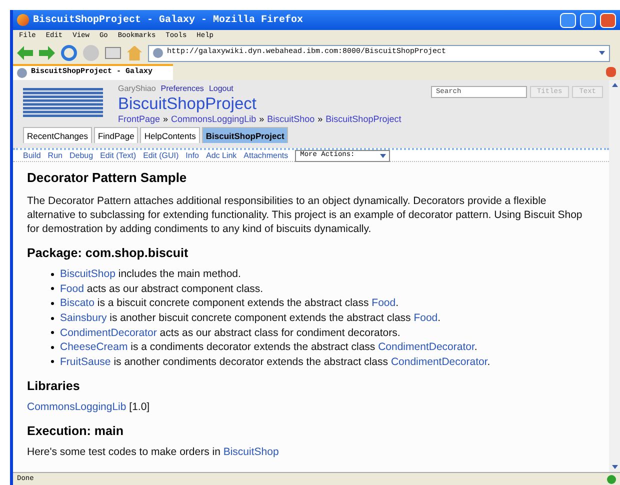 The image size is (620, 485). I want to click on page-heading: Decorator Pattern Sample, so click(107, 178).